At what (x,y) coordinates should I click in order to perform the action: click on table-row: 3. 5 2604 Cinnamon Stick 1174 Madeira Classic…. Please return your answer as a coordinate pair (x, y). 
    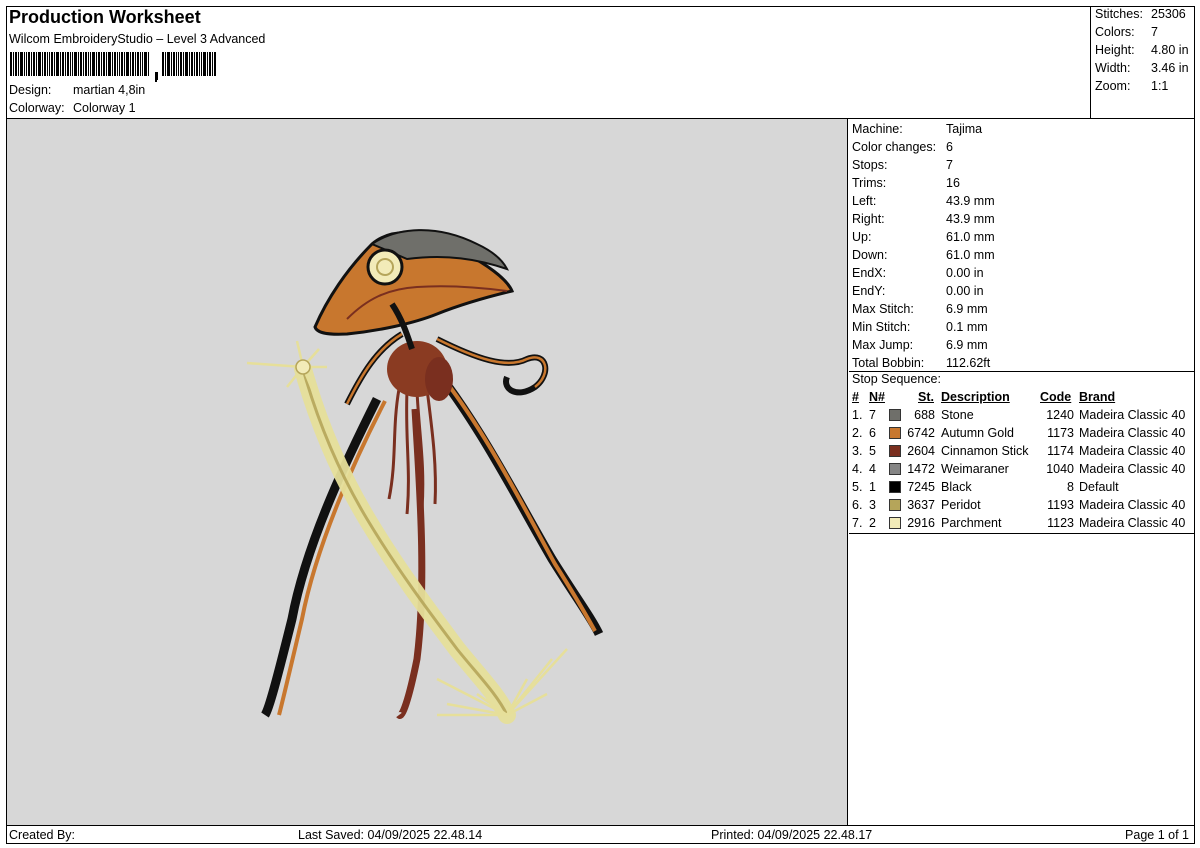
    Looking at the image, I should click on (1022, 452).